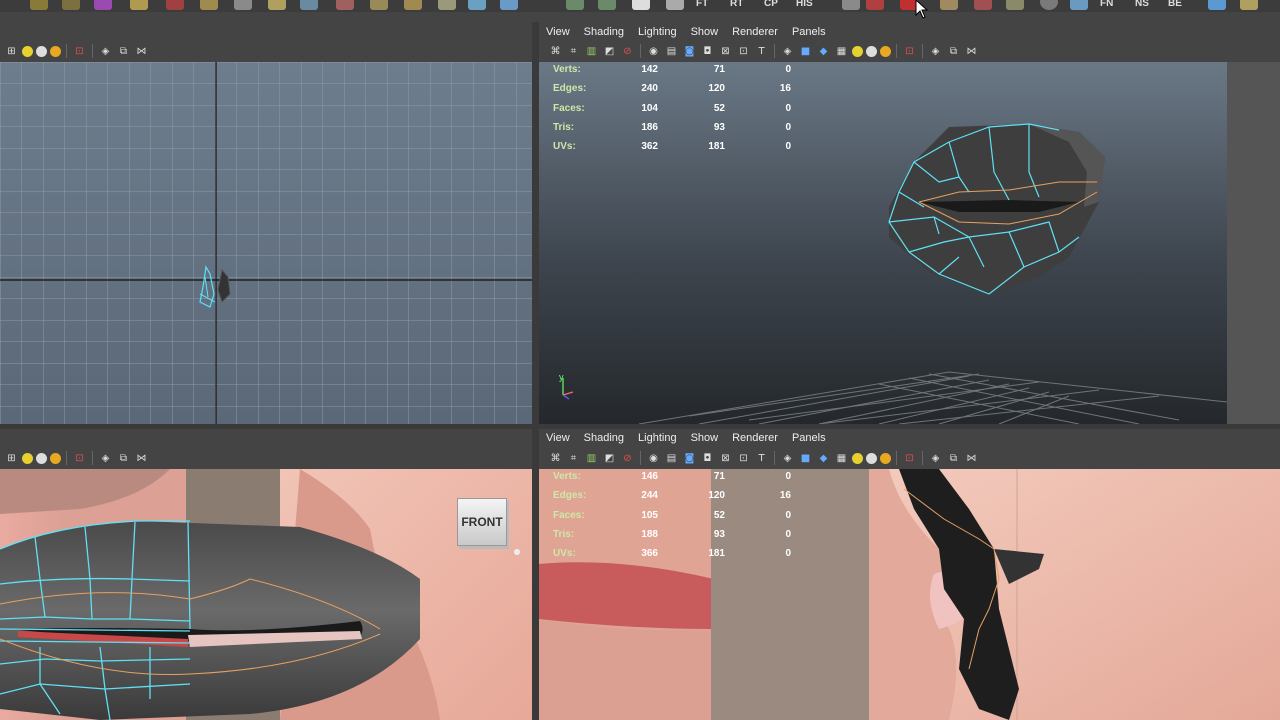  I want to click on grid-toggle-icon: ⊞, so click(11, 51).